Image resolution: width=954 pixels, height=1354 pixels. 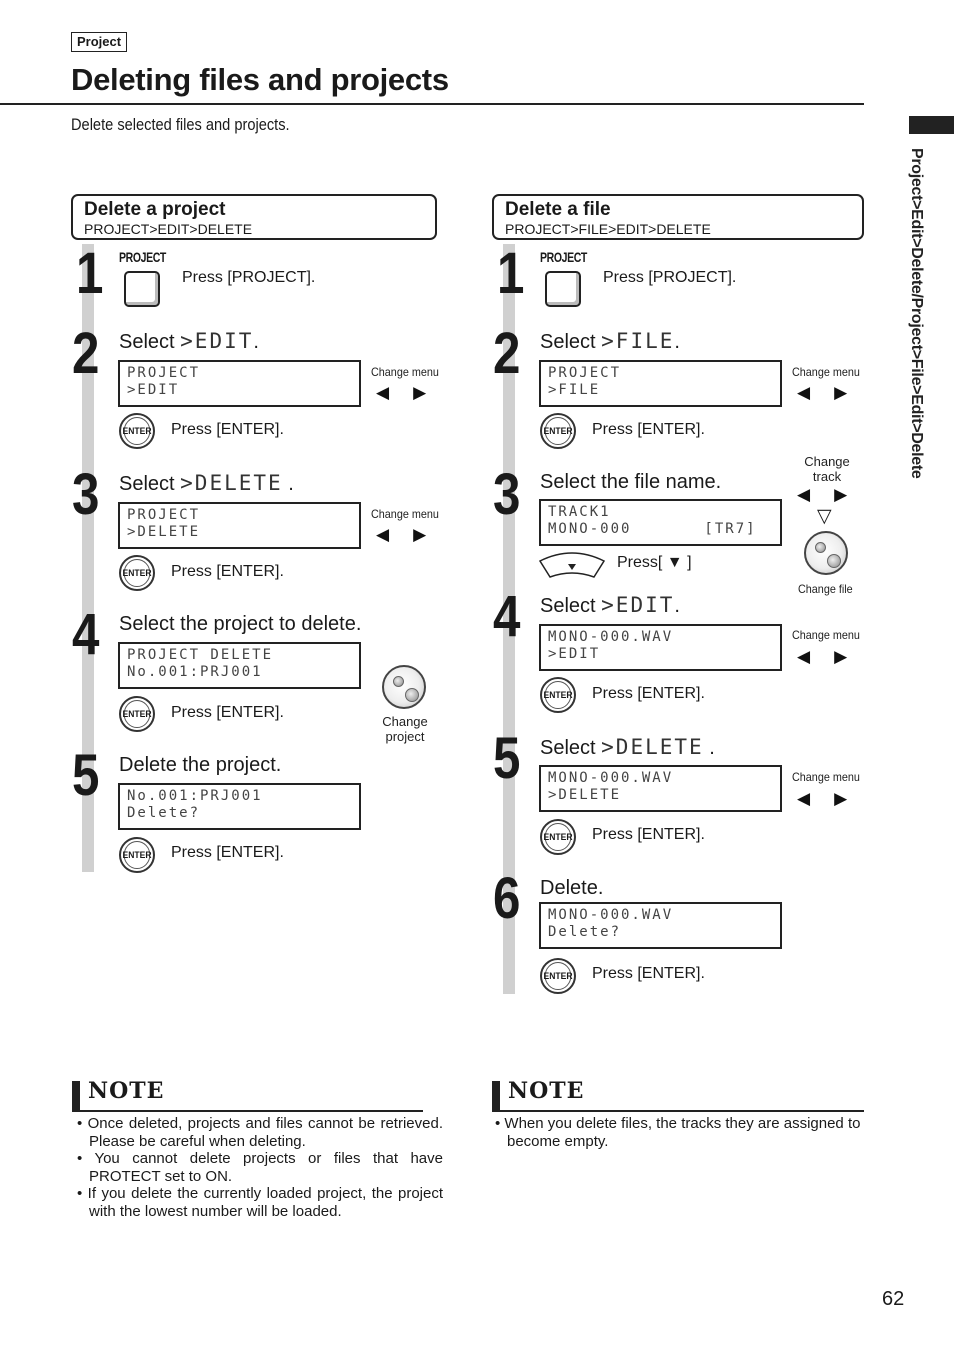 I want to click on step-number: 6, so click(x=506, y=898).